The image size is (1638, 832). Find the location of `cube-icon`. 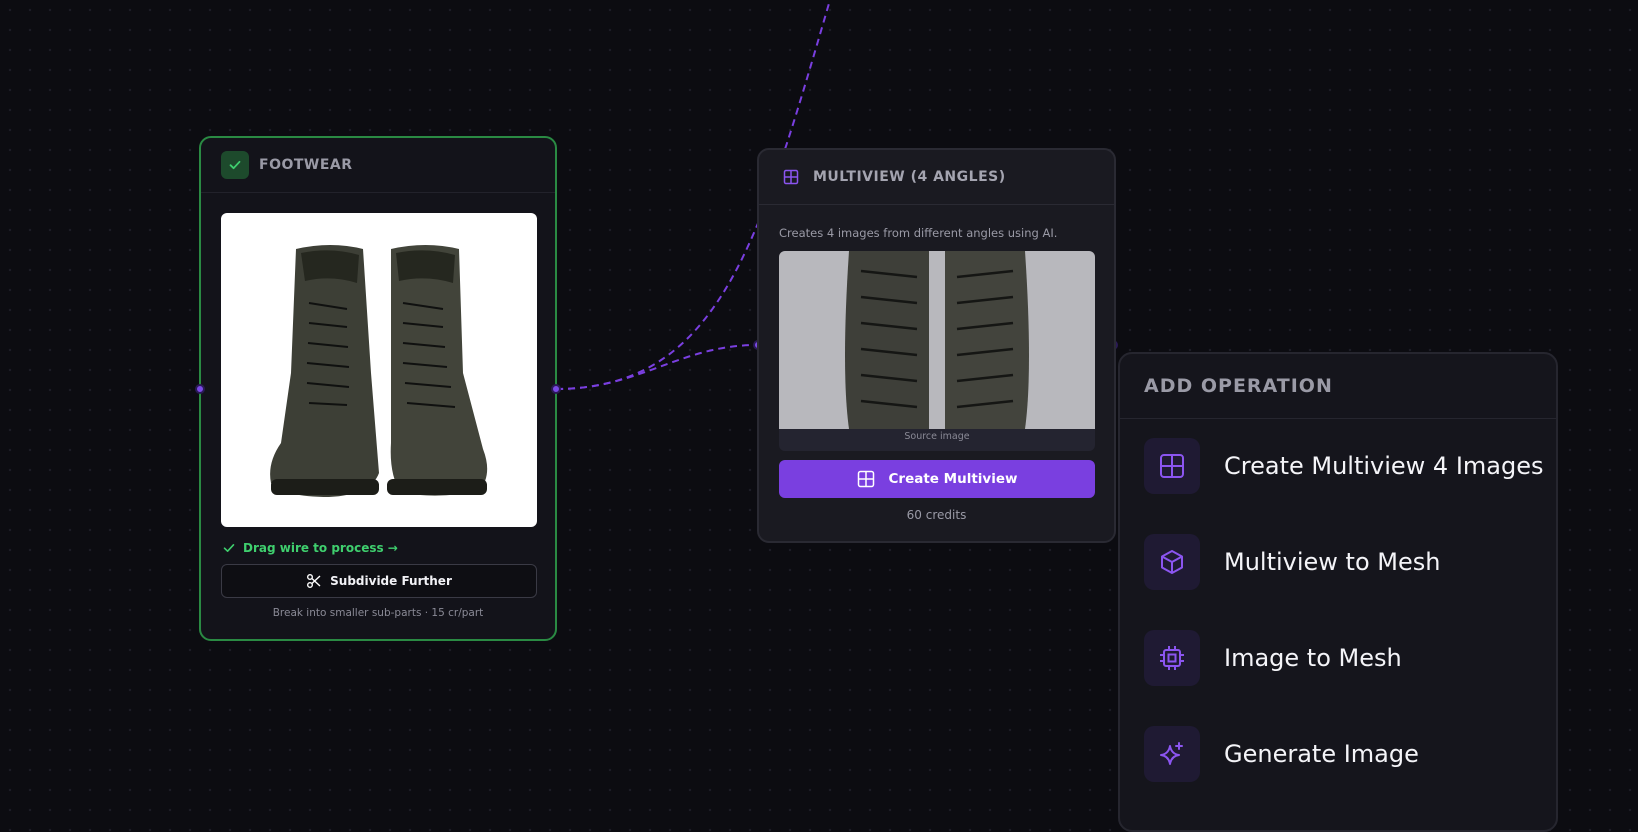

cube-icon is located at coordinates (1172, 562).